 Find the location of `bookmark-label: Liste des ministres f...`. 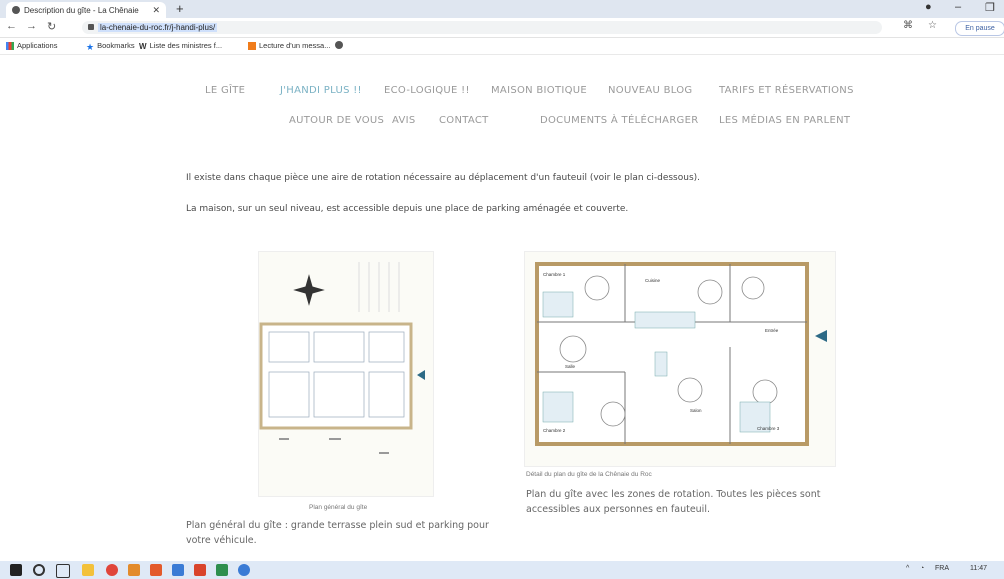

bookmark-label: Liste des ministres f... is located at coordinates (186, 45).